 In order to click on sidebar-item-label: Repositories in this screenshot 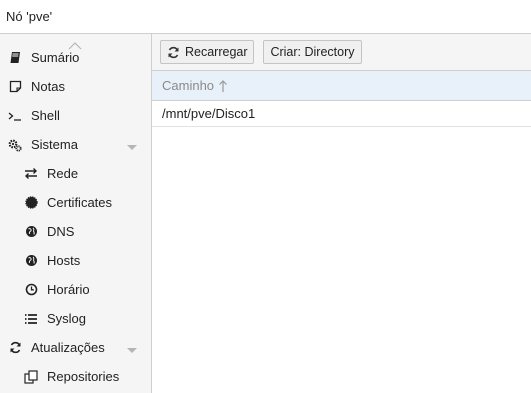, I will do `click(83, 376)`.